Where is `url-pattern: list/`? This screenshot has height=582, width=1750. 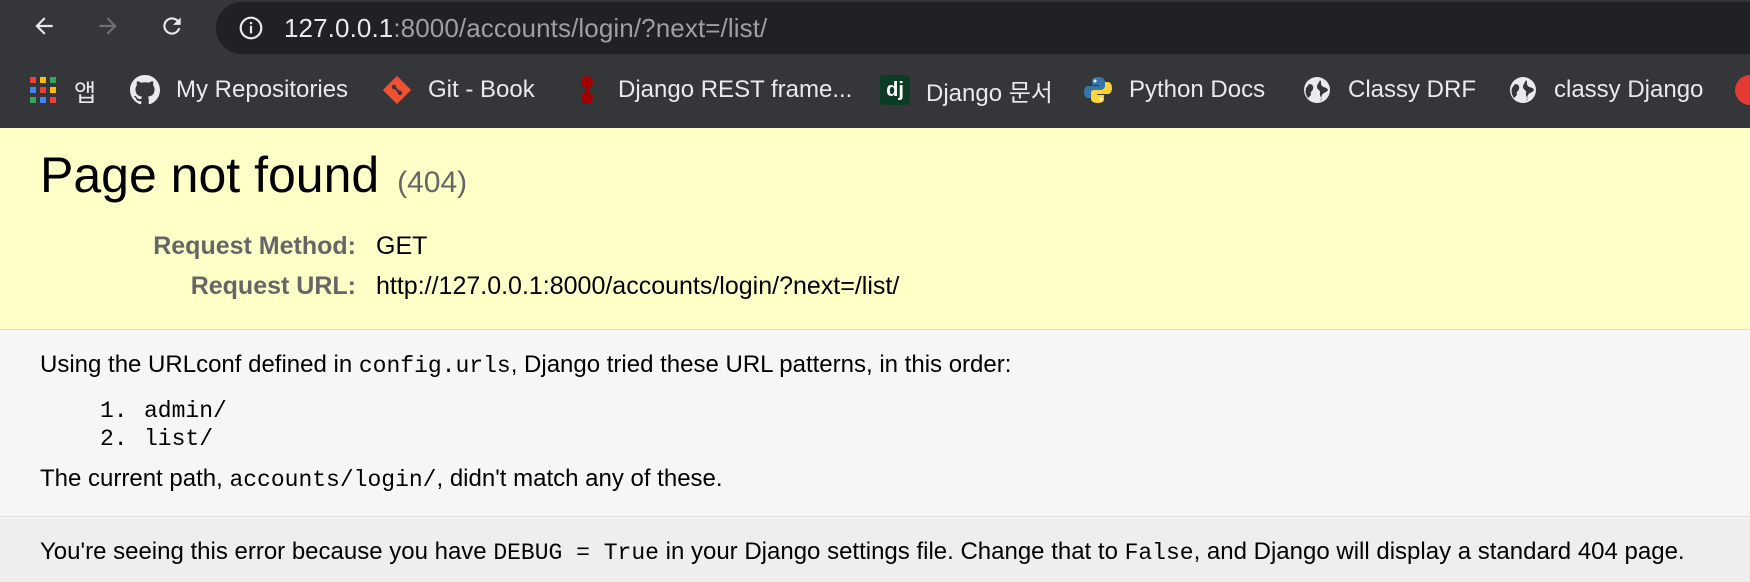
url-pattern: list/ is located at coordinates (179, 439).